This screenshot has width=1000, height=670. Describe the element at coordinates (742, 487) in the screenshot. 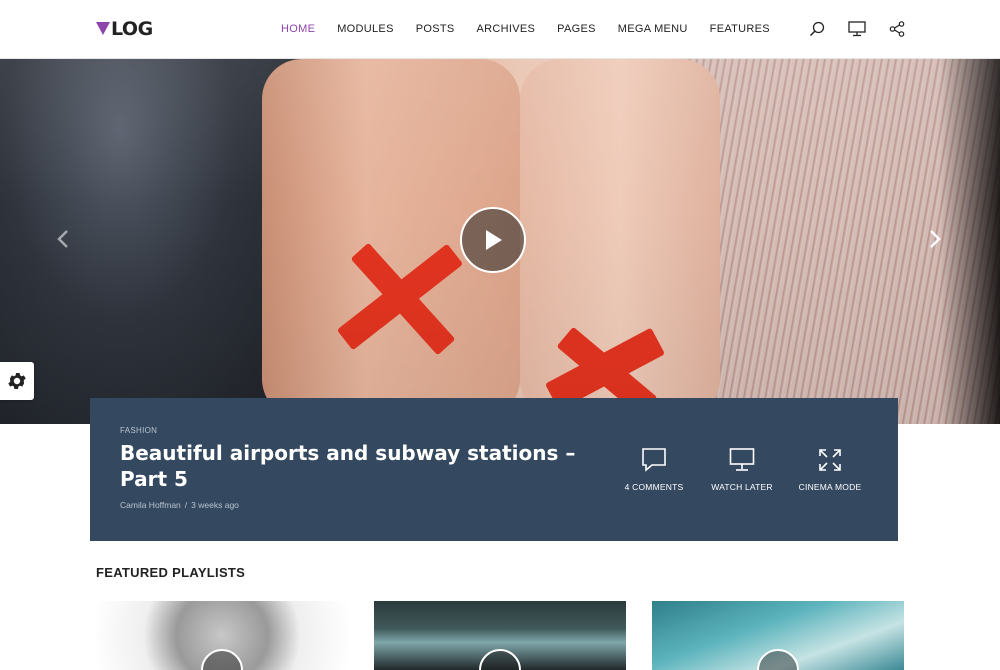

I see `watch-later-label: WATCH LATER` at that location.